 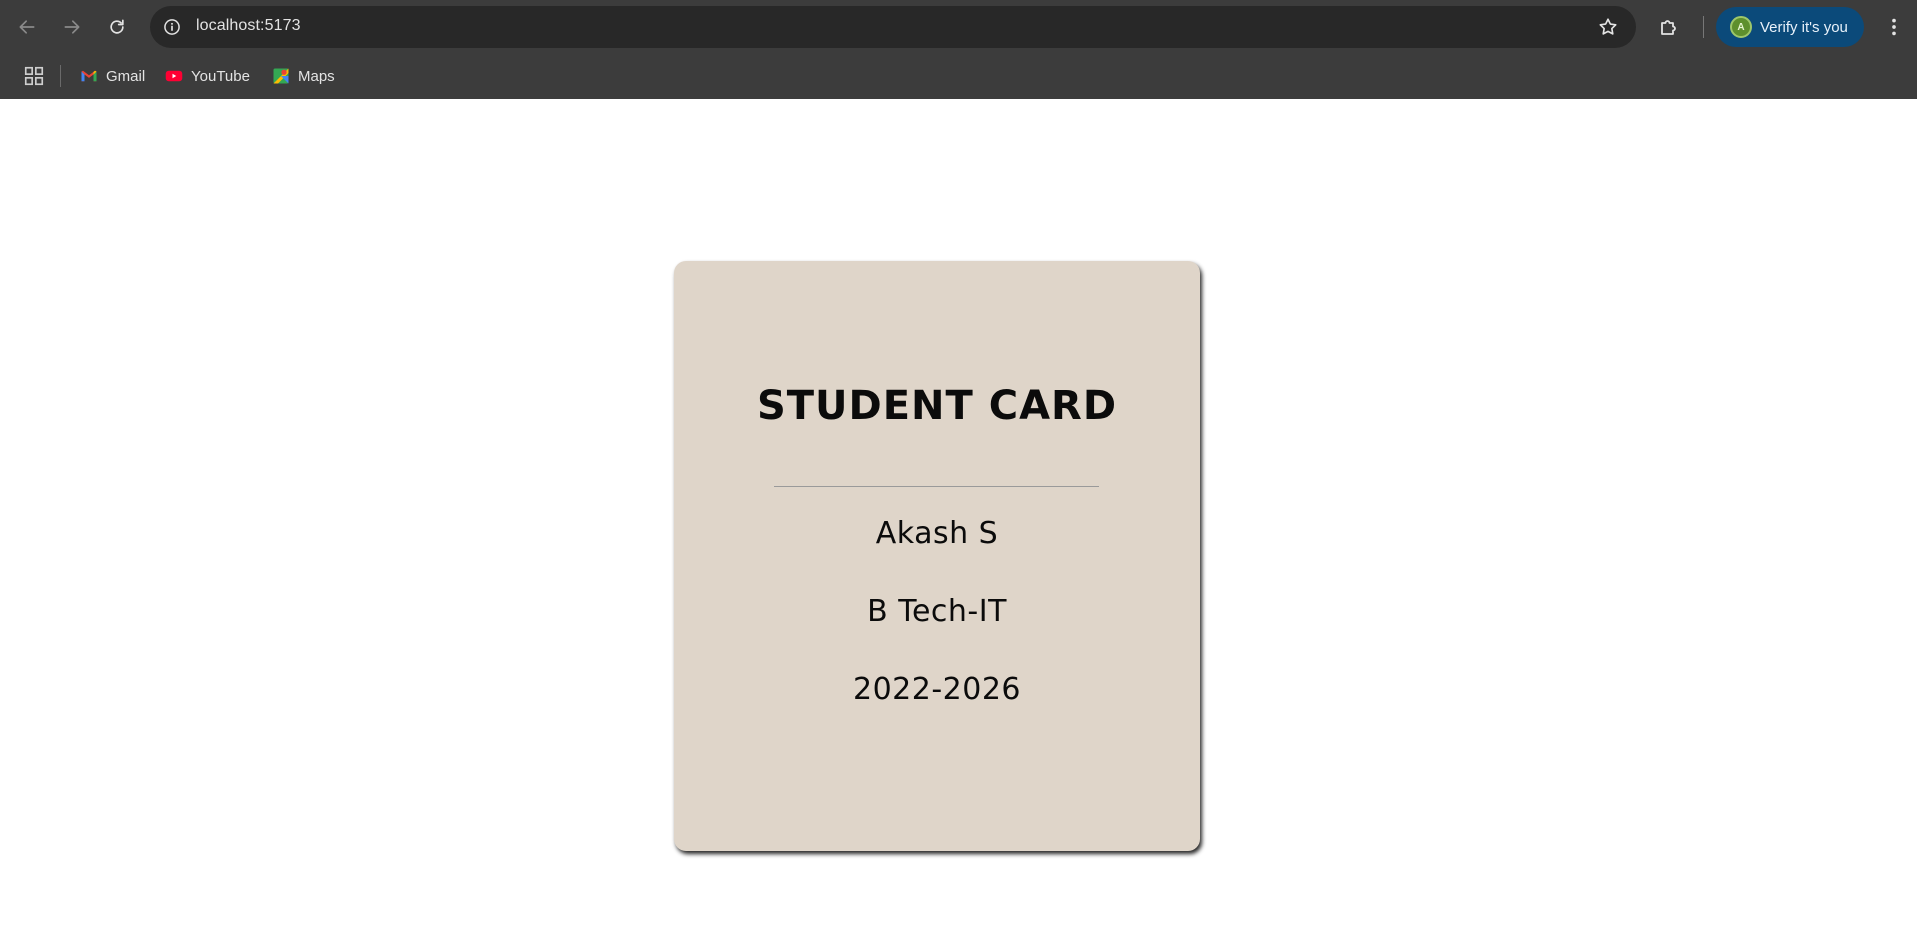 I want to click on arrow-right-icon, so click(x=72, y=27).